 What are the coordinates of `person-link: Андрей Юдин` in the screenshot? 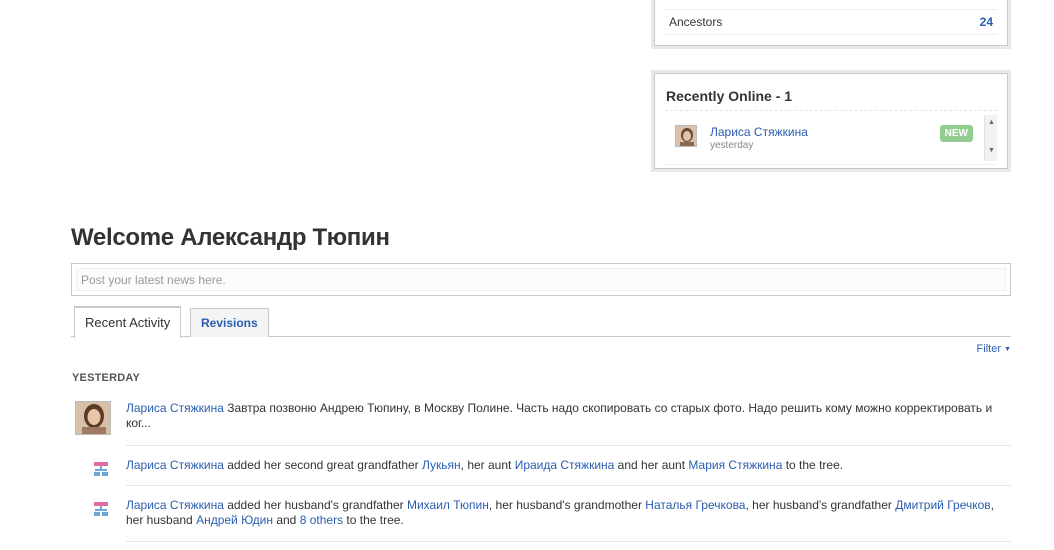 It's located at (234, 520).